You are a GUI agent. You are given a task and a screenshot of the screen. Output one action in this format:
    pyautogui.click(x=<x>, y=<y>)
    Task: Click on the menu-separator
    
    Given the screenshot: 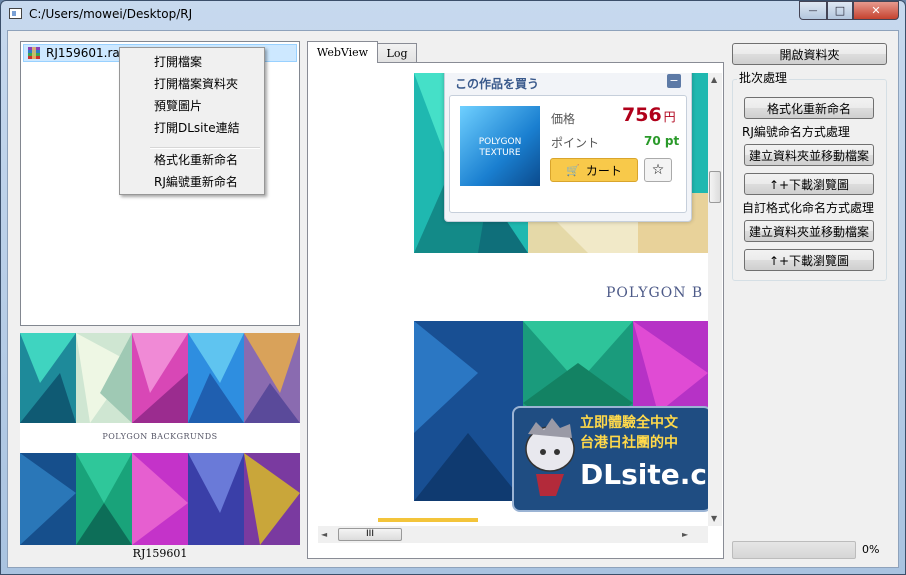 What is the action you would take?
    pyautogui.click(x=205, y=148)
    